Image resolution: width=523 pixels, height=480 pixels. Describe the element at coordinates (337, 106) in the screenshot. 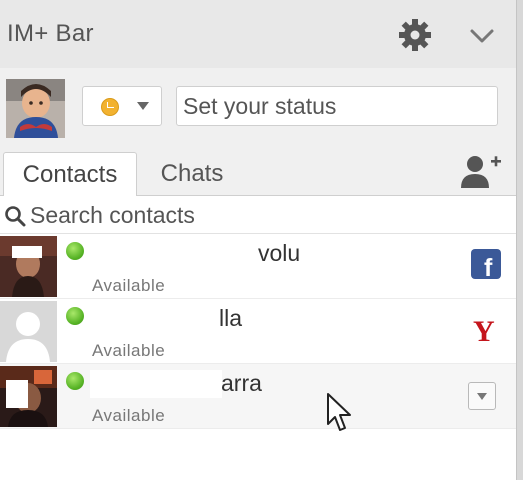

I see `status-input` at that location.